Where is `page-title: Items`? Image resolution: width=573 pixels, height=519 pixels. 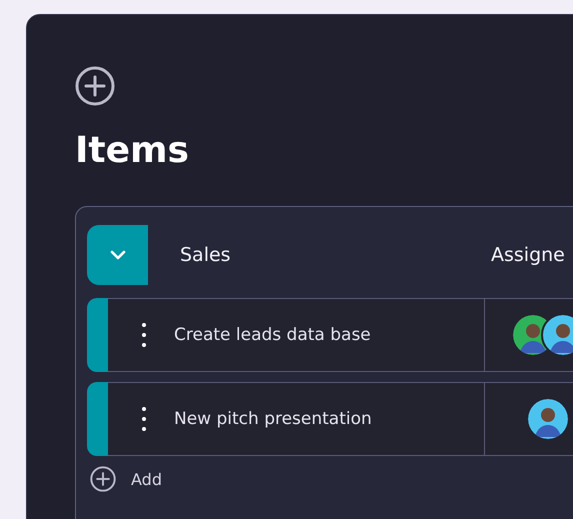
page-title: Items is located at coordinates (132, 151).